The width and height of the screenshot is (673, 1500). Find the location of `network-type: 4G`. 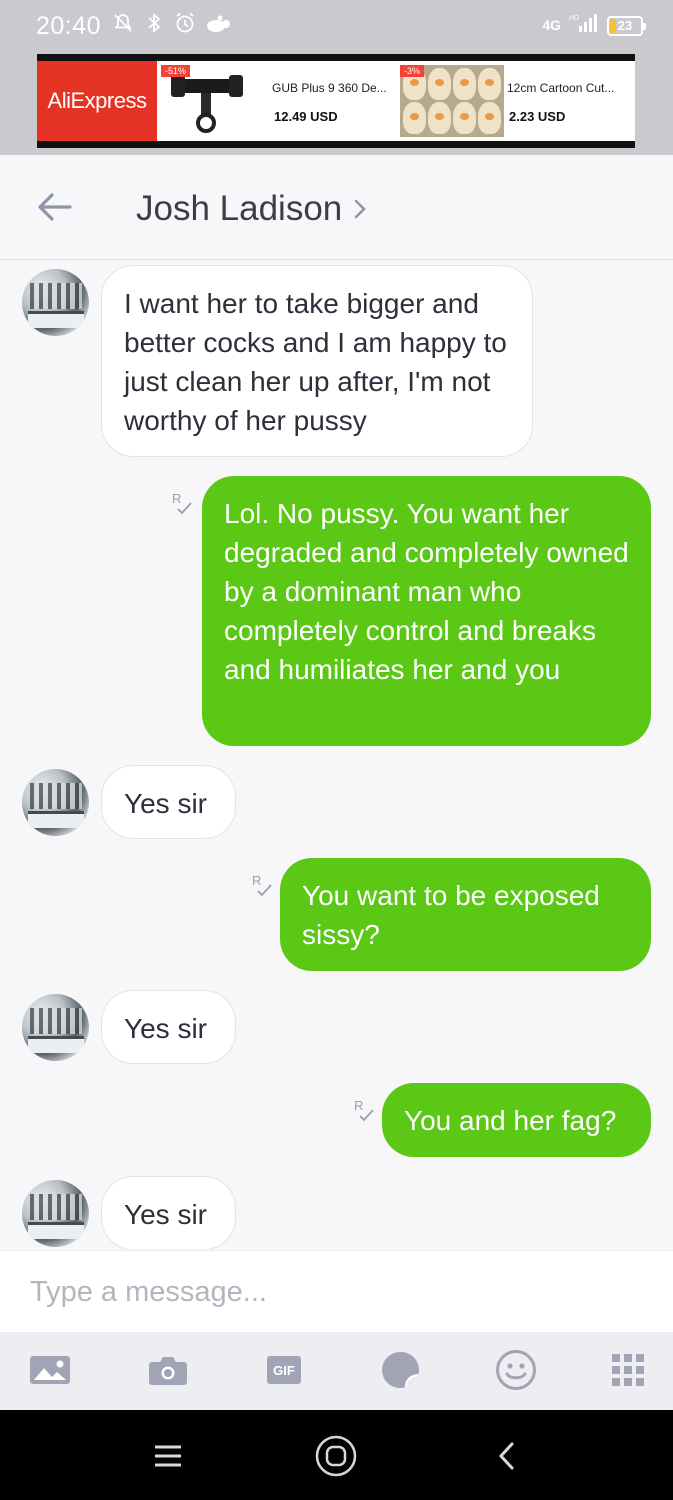

network-type: 4G is located at coordinates (551, 25).